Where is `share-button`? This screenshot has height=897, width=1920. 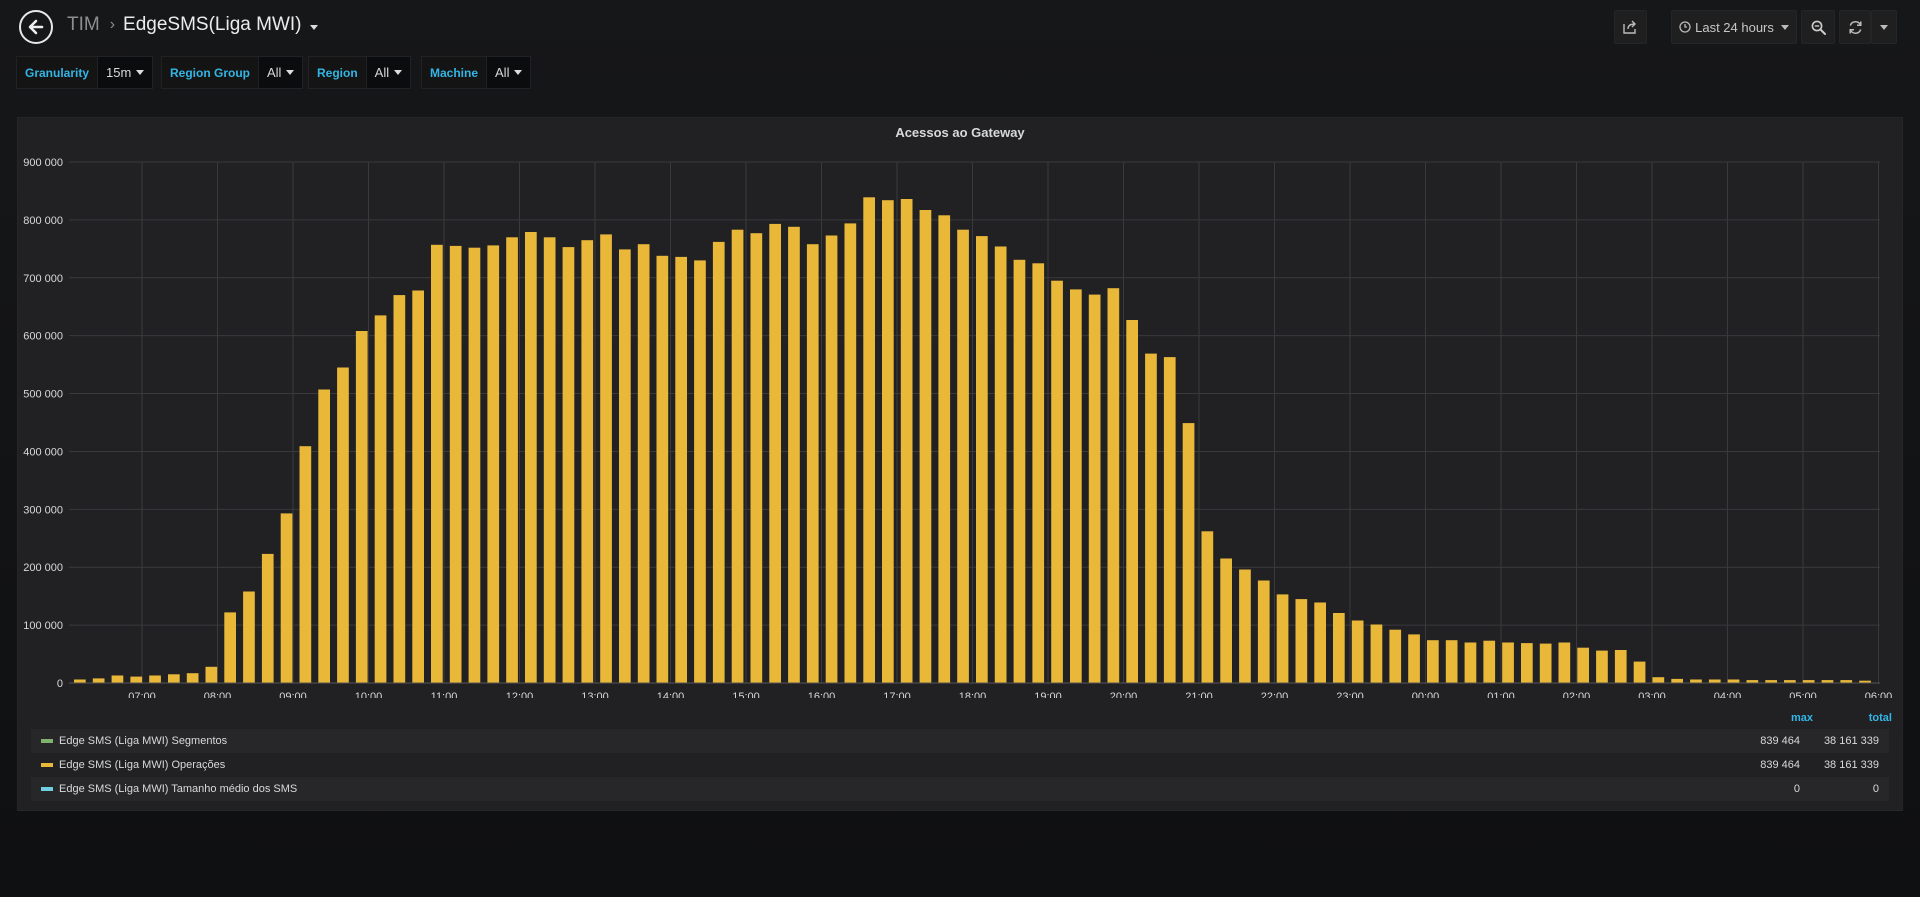 share-button is located at coordinates (1630, 27).